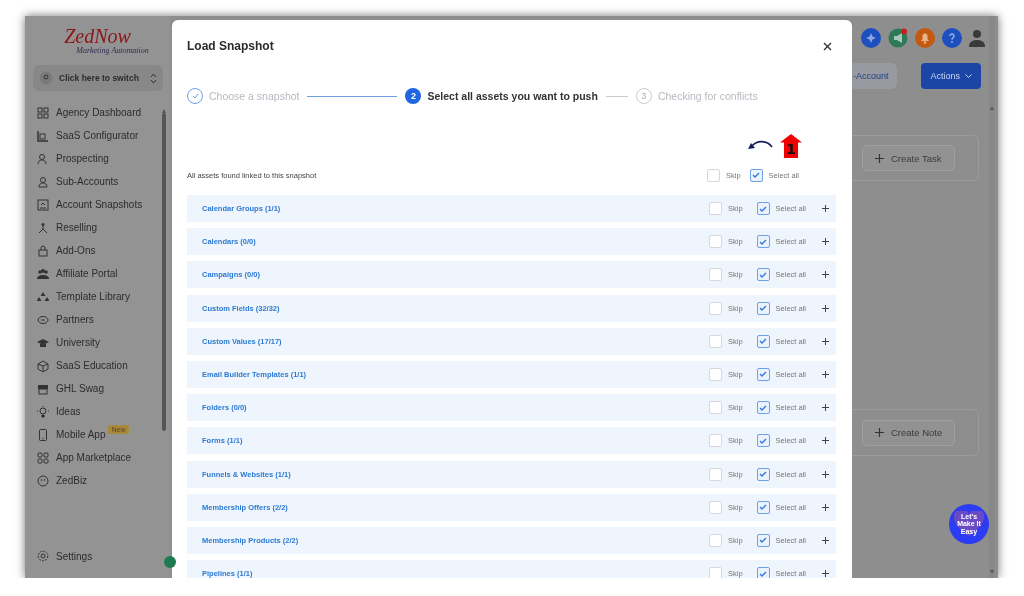 This screenshot has width=1024, height=596. What do you see at coordinates (908, 158) in the screenshot?
I see `create-button: Create Task` at bounding box center [908, 158].